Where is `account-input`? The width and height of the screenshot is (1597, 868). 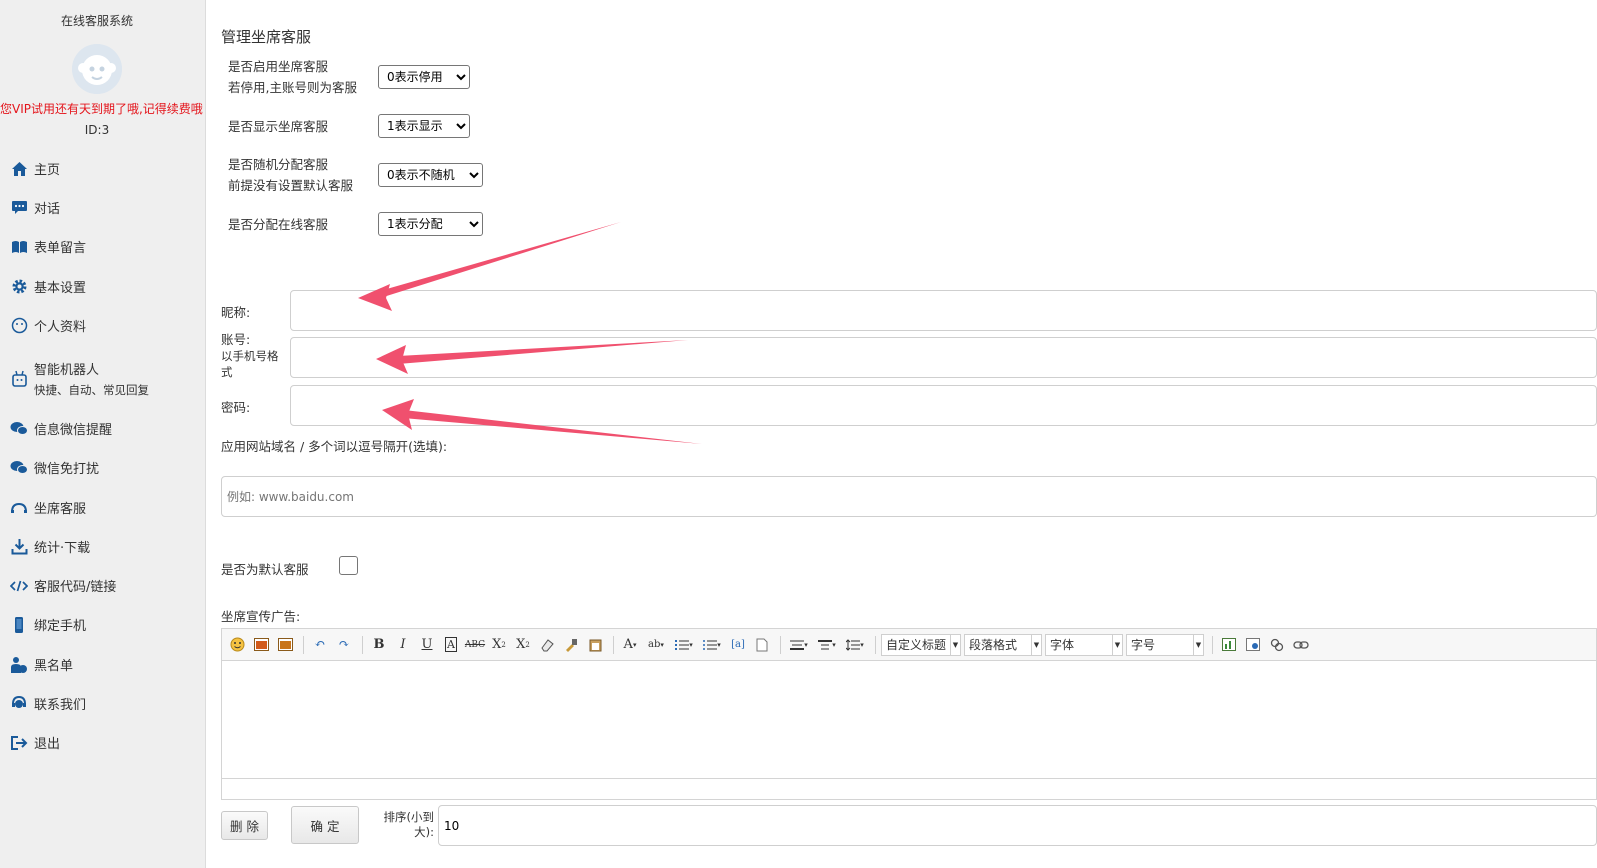 account-input is located at coordinates (943, 357).